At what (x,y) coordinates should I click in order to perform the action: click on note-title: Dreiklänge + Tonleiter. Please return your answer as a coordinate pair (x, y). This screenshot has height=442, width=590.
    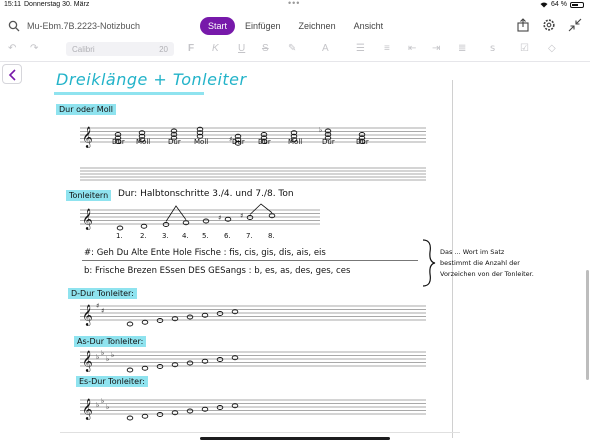
    Looking at the image, I should click on (151, 79).